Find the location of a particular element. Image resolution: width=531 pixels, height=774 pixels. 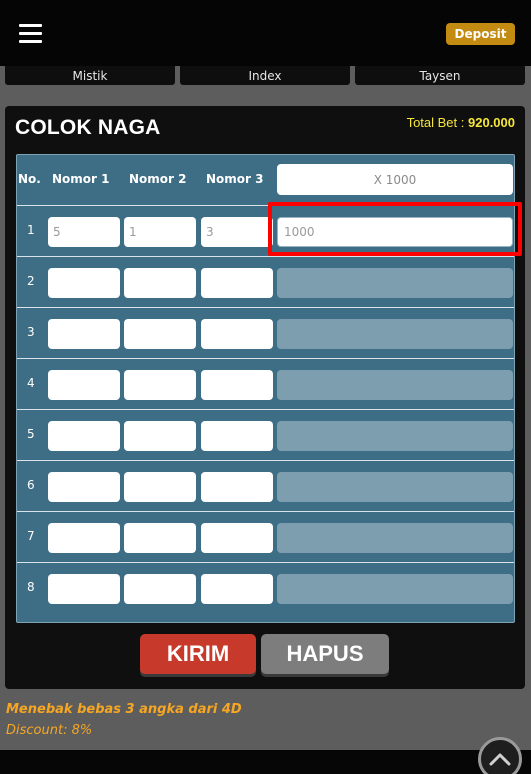

table-row: 1 5 1 3 1000 is located at coordinates (265, 231).